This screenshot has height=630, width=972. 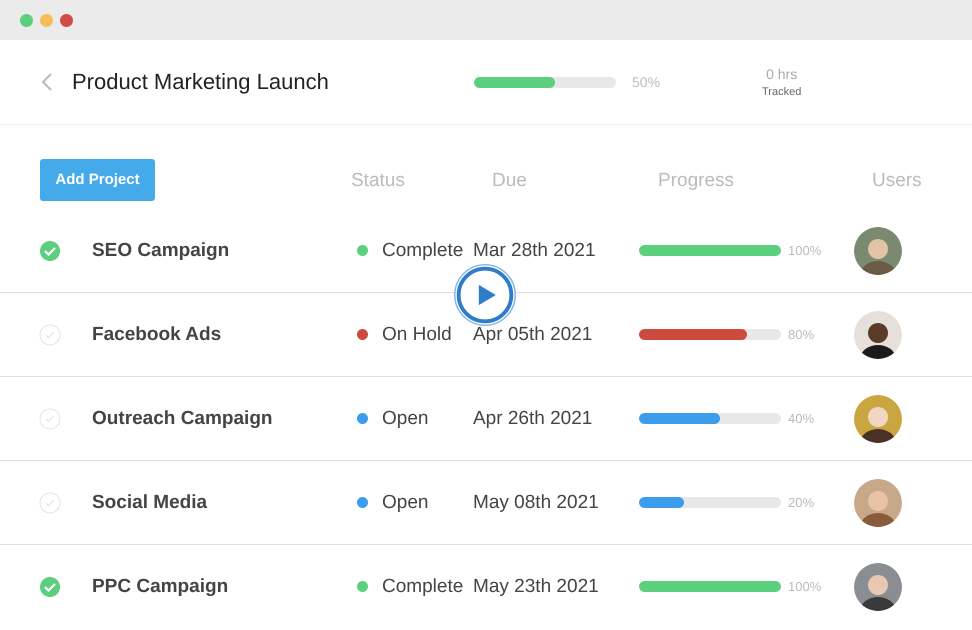 I want to click on page-title: Product Marketing Launch, so click(x=201, y=82).